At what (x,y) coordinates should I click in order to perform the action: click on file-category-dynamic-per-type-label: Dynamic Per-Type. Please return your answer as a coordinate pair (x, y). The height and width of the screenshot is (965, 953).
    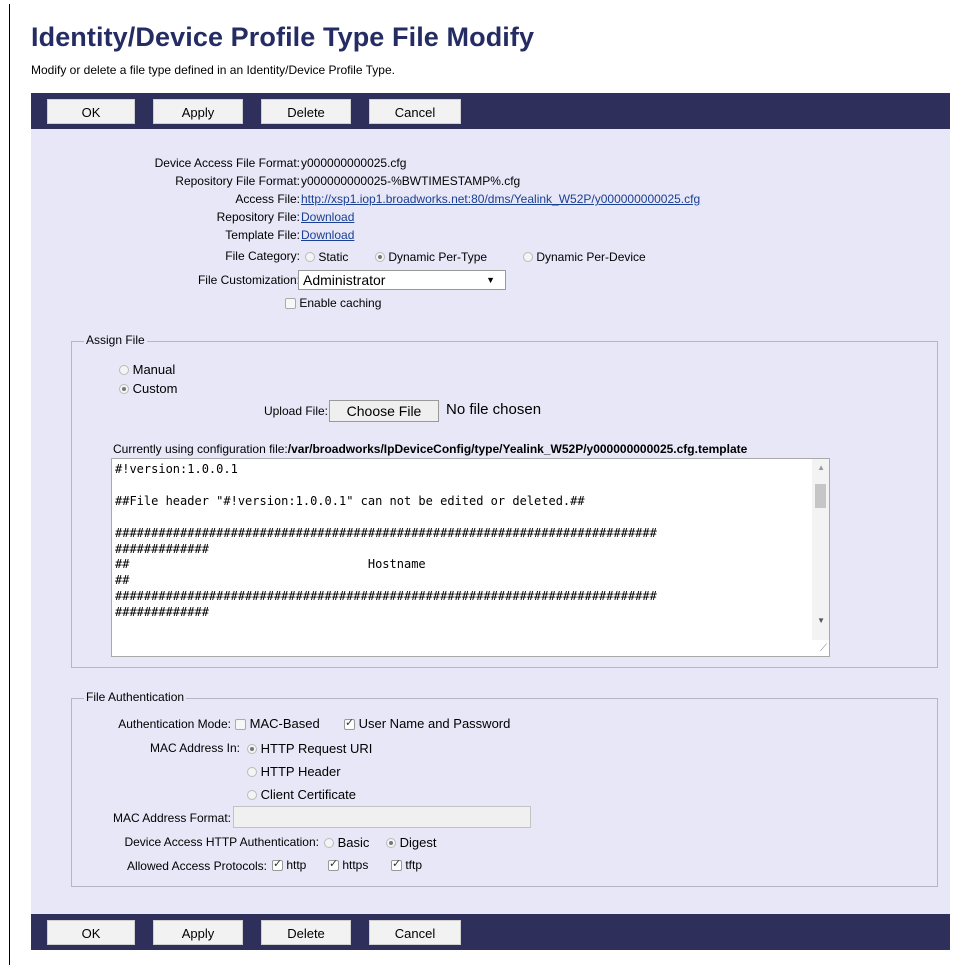
    Looking at the image, I should click on (438, 257).